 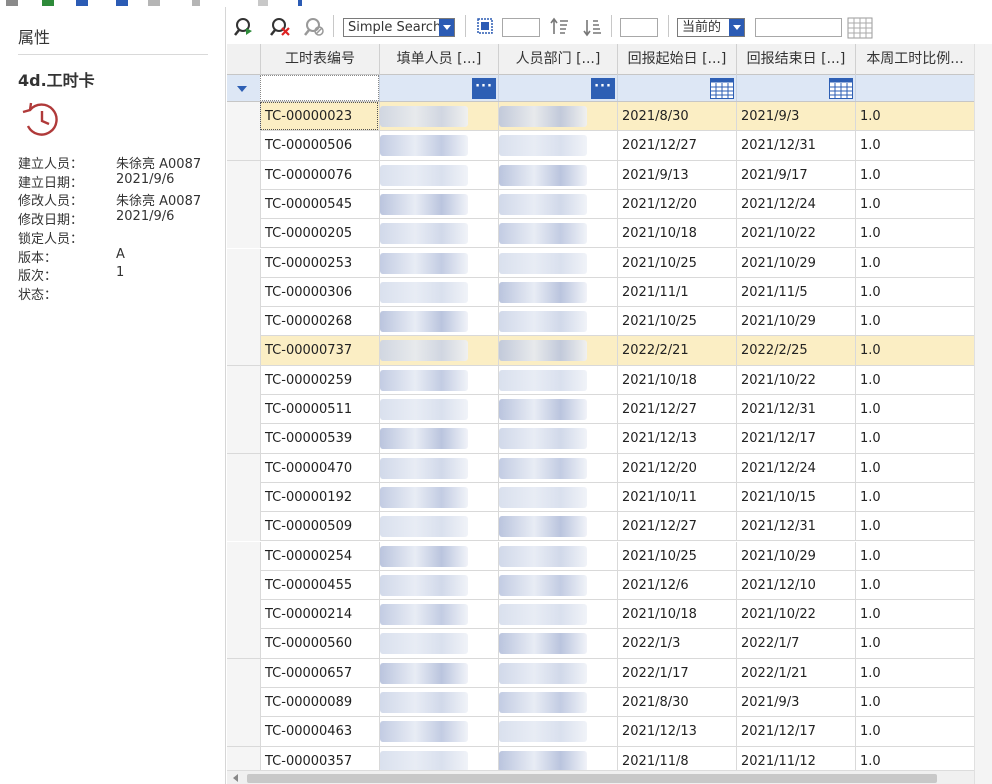 I want to click on table-row: TC-00000259 2021/10/18 2021/10/22 1.0, so click(x=609, y=380).